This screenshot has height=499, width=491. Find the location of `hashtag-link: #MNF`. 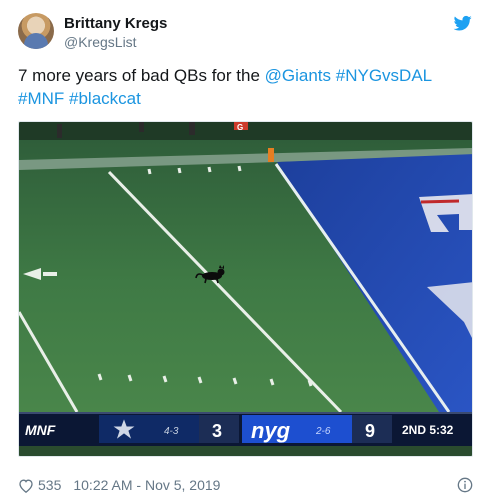

hashtag-link: #MNF is located at coordinates (41, 98).